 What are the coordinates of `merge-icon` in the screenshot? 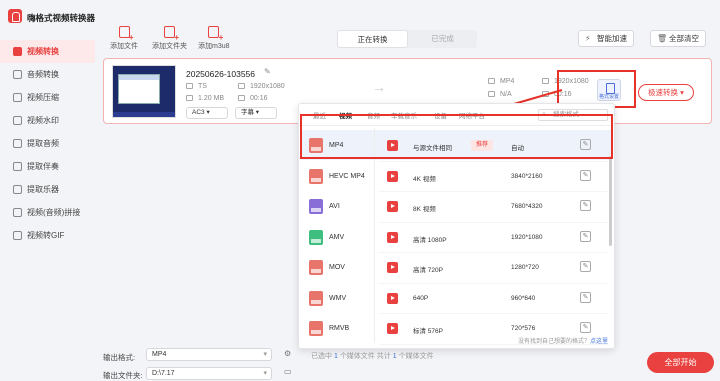 It's located at (17, 212).